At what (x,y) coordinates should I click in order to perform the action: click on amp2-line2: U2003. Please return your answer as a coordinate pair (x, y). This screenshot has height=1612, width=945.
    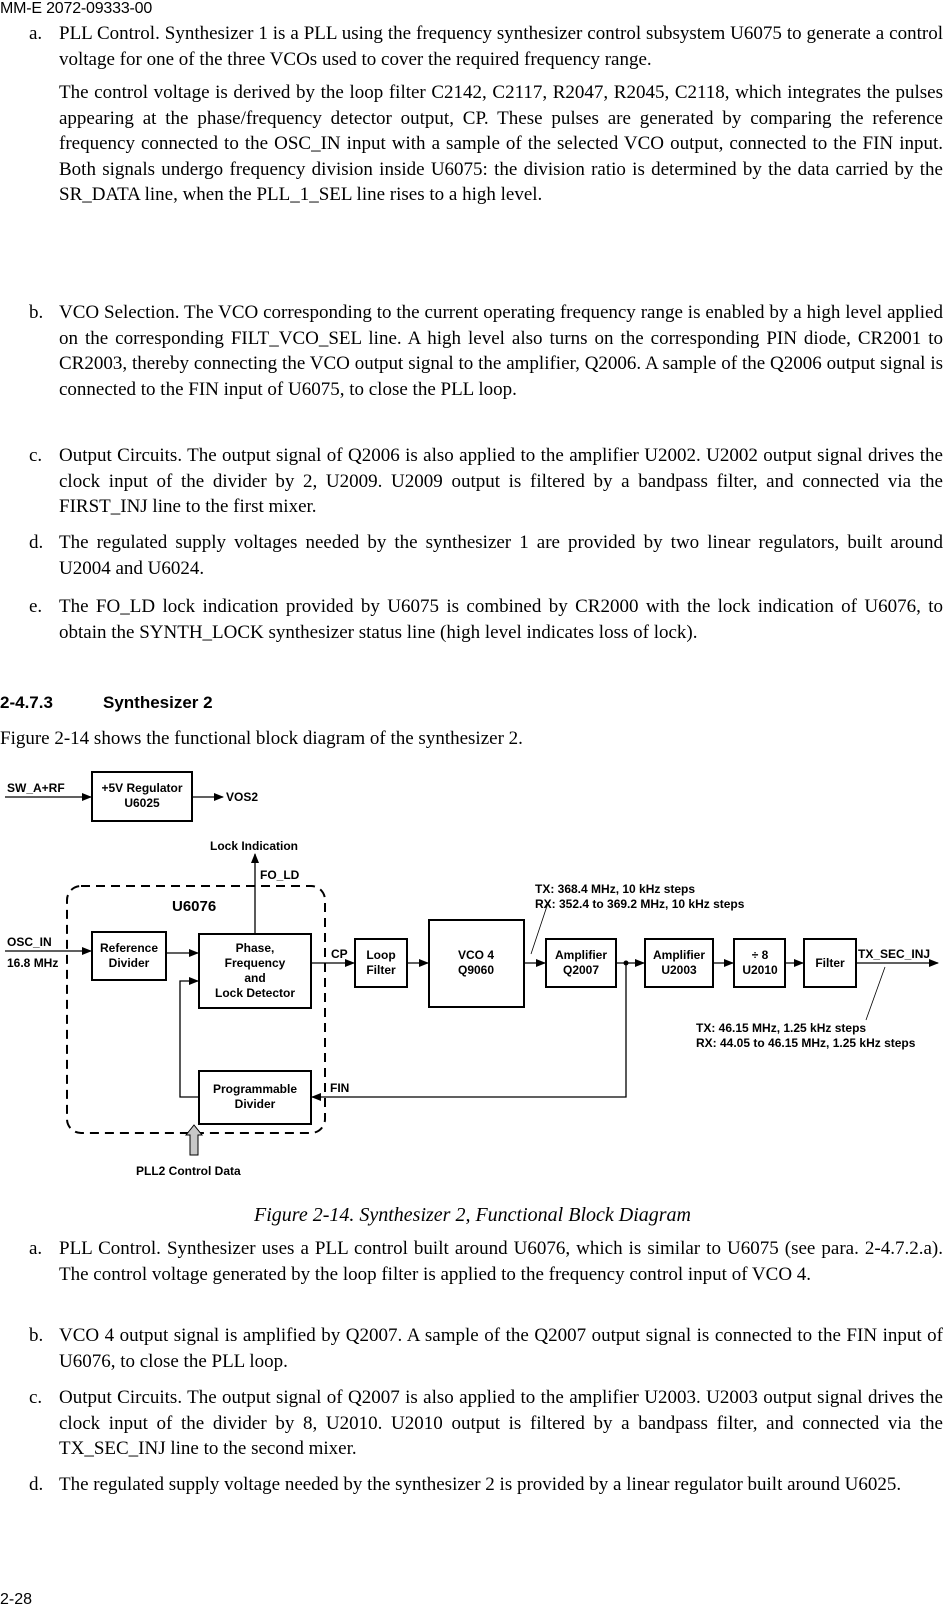
    Looking at the image, I should click on (679, 970).